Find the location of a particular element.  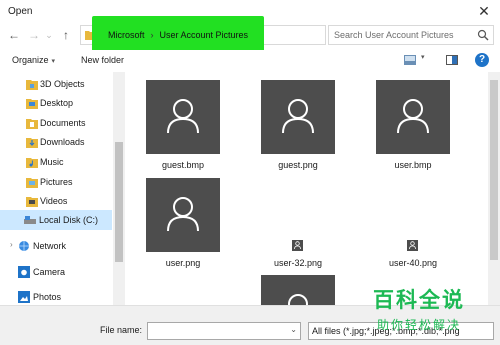

sidebar-item-label: Downloads is located at coordinates (62, 142).